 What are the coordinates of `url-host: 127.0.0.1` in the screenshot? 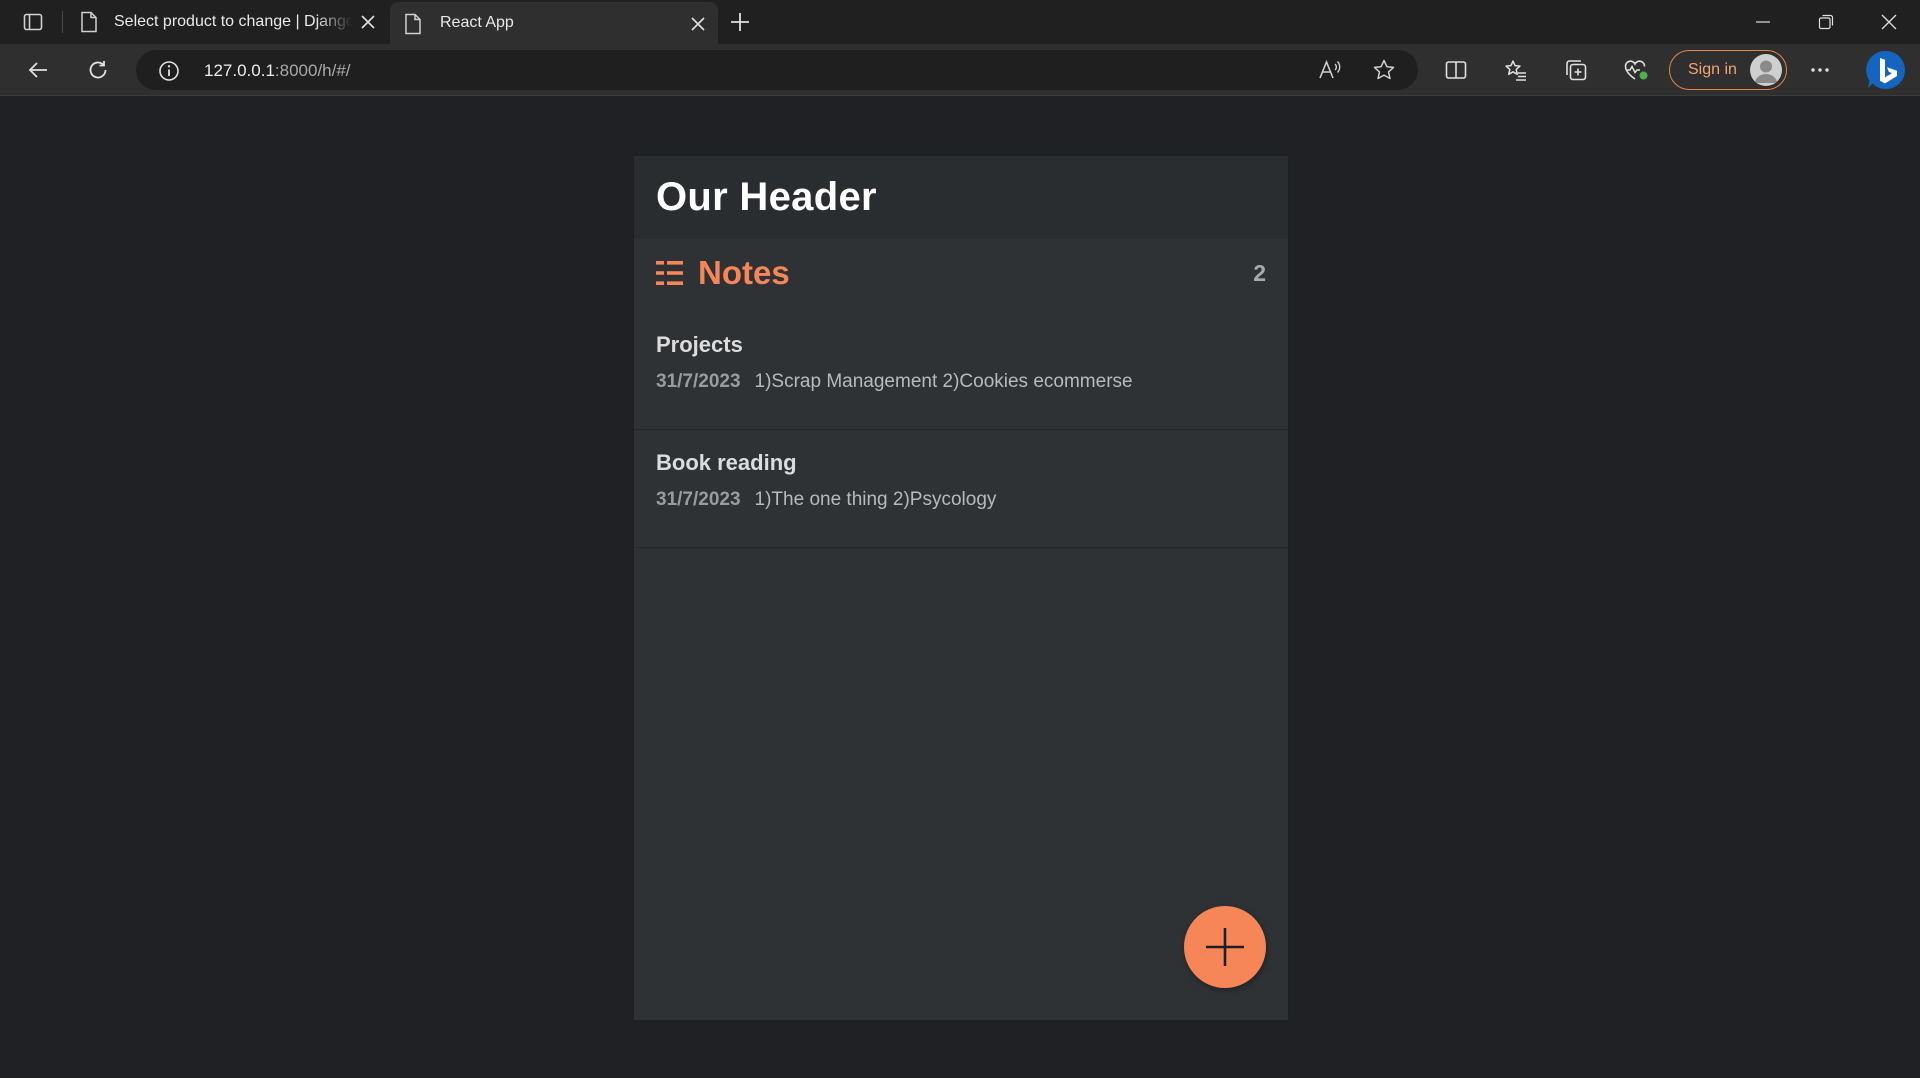 It's located at (239, 70).